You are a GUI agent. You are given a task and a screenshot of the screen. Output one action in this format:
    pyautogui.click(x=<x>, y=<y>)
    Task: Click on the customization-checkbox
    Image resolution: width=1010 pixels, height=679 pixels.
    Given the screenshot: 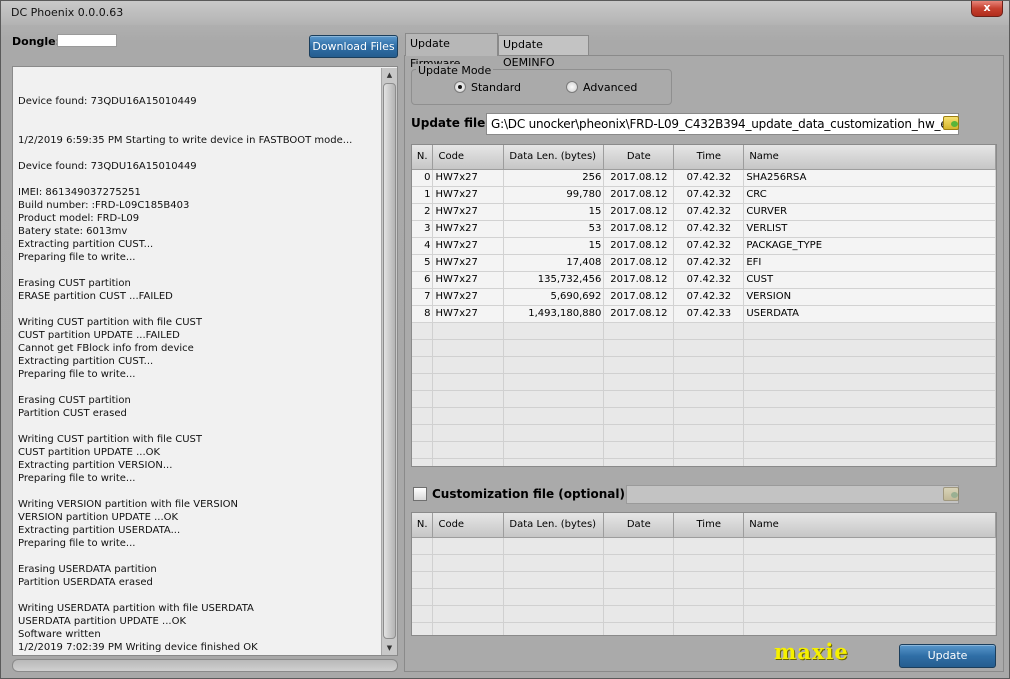 What is the action you would take?
    pyautogui.click(x=420, y=494)
    